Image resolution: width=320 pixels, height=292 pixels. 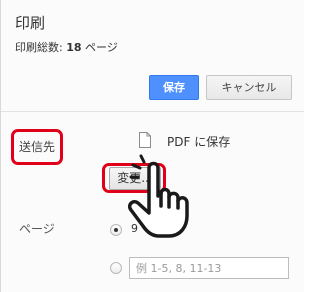 I want to click on save-button: 保存, so click(x=174, y=87).